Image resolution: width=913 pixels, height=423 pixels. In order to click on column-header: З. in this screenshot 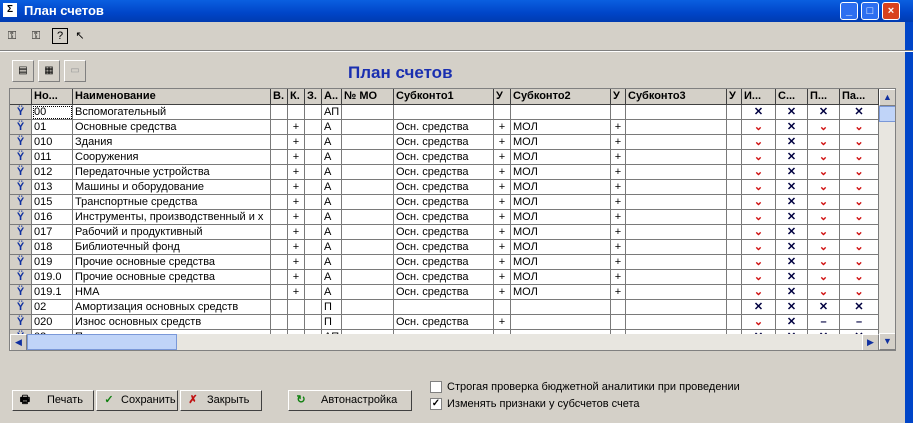, I will do `click(313, 97)`.